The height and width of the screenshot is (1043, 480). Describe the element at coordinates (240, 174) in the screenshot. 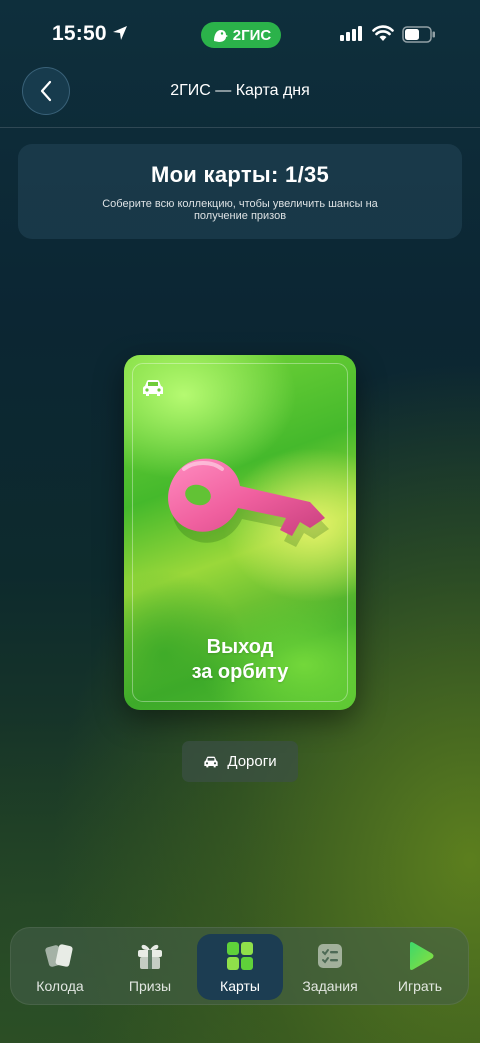

I see `collection-title: Мои карты: 1/35` at that location.